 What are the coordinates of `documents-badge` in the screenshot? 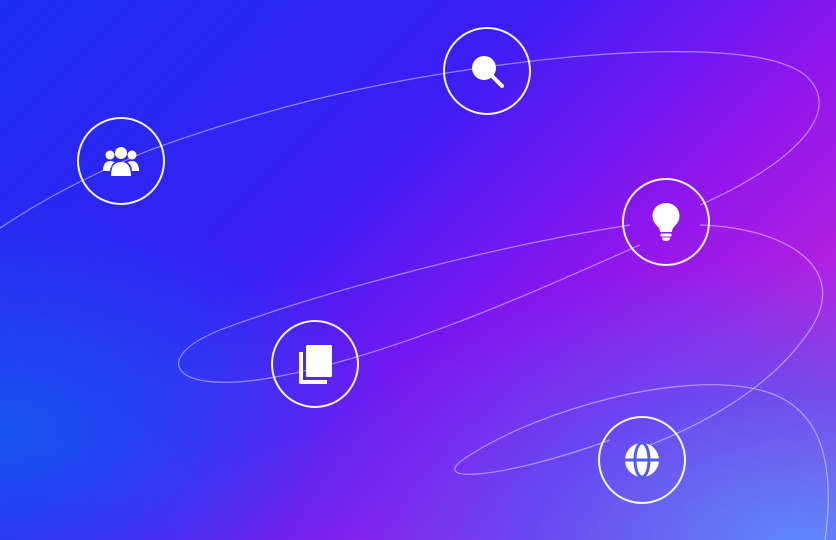 It's located at (315, 364).